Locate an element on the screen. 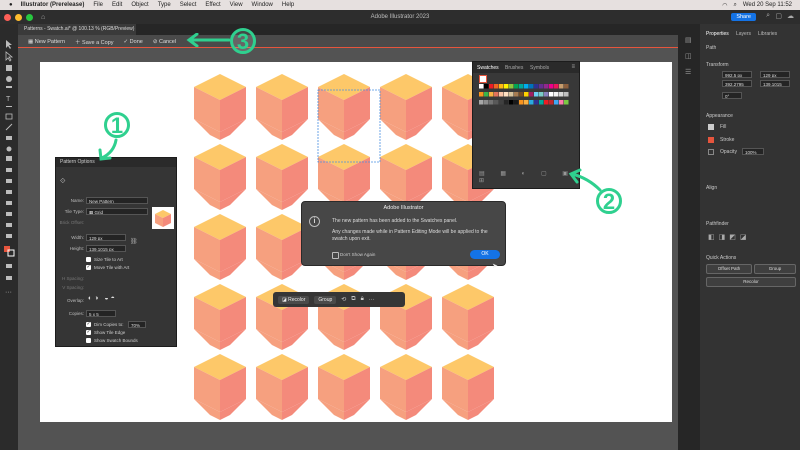 This screenshot has width=800, height=450. tab-properties: Properties is located at coordinates (717, 34).